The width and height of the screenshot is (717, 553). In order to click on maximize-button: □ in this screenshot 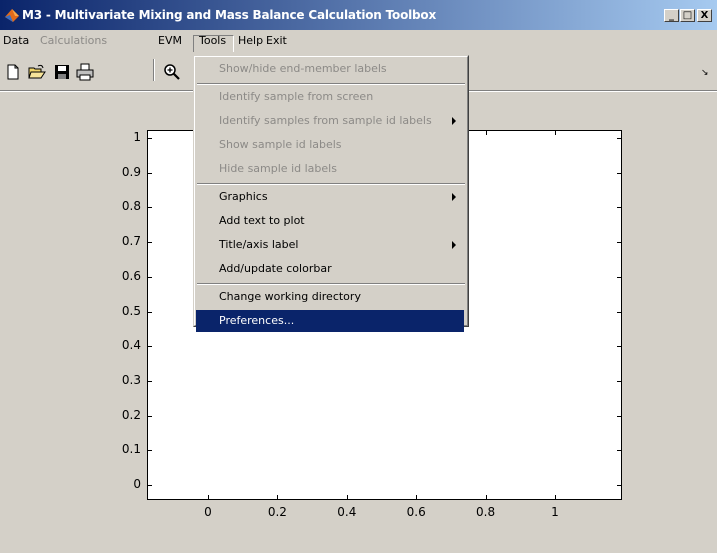, I will do `click(687, 15)`.